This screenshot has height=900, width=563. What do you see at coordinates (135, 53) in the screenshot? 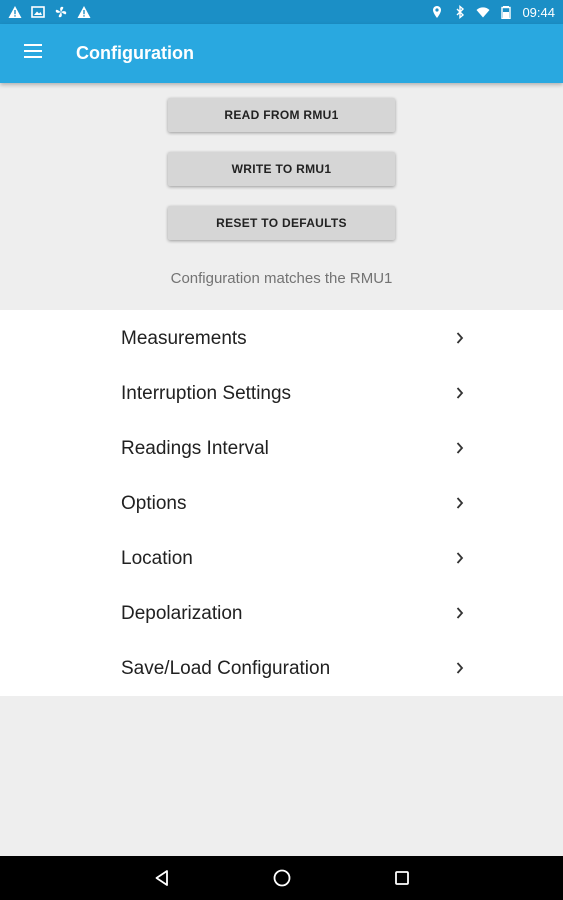
I see `page-title: Configuration` at bounding box center [135, 53].